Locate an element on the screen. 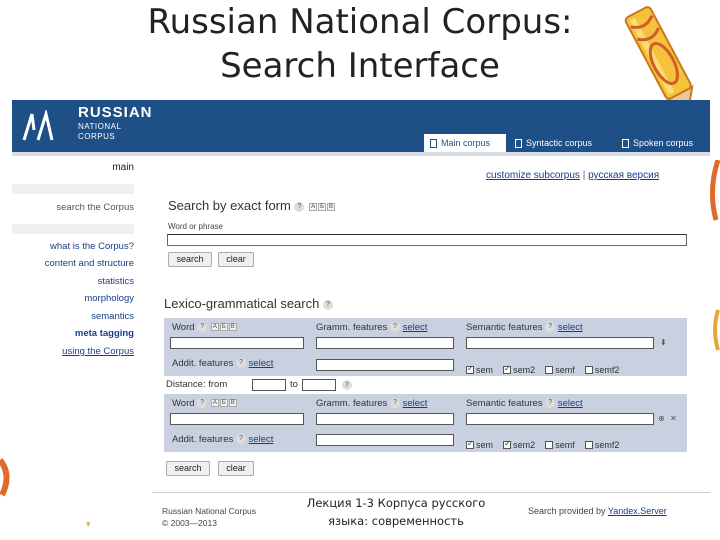 This screenshot has height=540, width=720. customize-subcorpus-link: customize subcorpus is located at coordinates (533, 175).